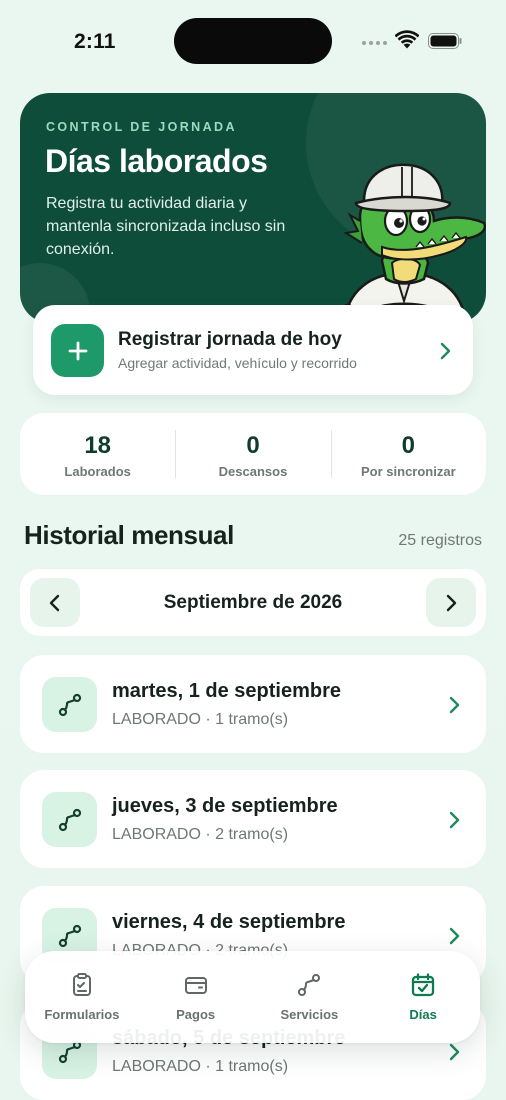  Describe the element at coordinates (141, 127) in the screenshot. I see `hero-eyebrow: CONTROL DE JORNADA` at that location.